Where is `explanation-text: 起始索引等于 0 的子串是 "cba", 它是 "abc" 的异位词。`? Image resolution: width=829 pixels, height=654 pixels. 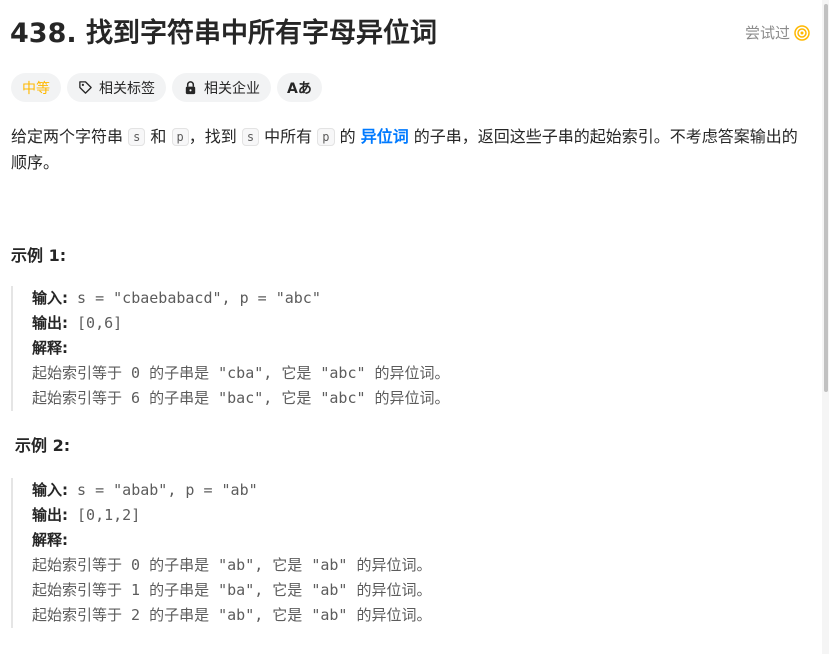 explanation-text: 起始索引等于 0 的子串是 "cba", 它是 "abc" 的异位词。 is located at coordinates (241, 373).